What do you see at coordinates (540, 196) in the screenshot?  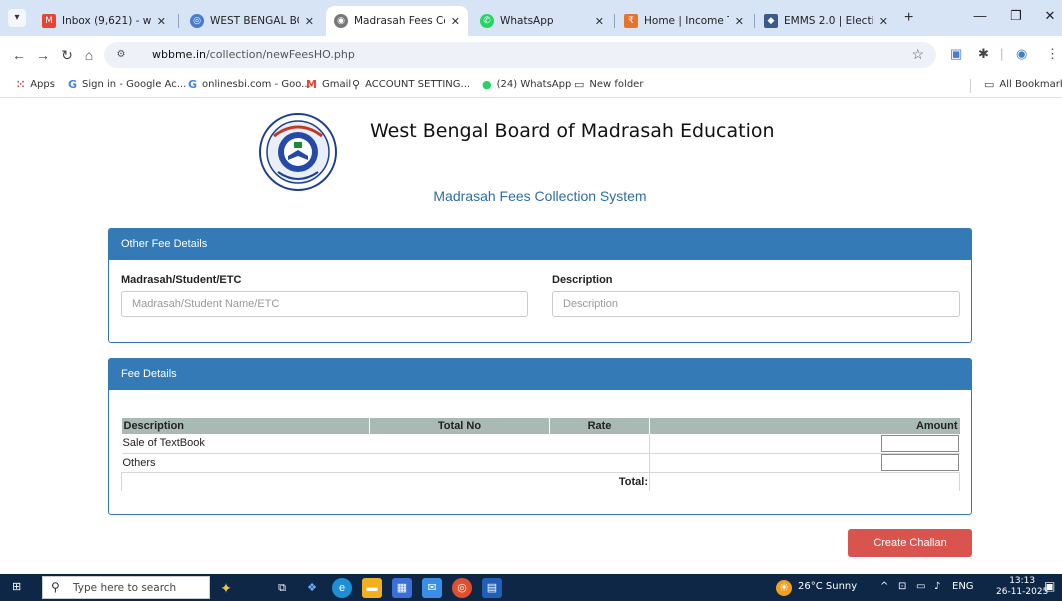 I see `system-title-text: Madrasah Fees Collection System` at bounding box center [540, 196].